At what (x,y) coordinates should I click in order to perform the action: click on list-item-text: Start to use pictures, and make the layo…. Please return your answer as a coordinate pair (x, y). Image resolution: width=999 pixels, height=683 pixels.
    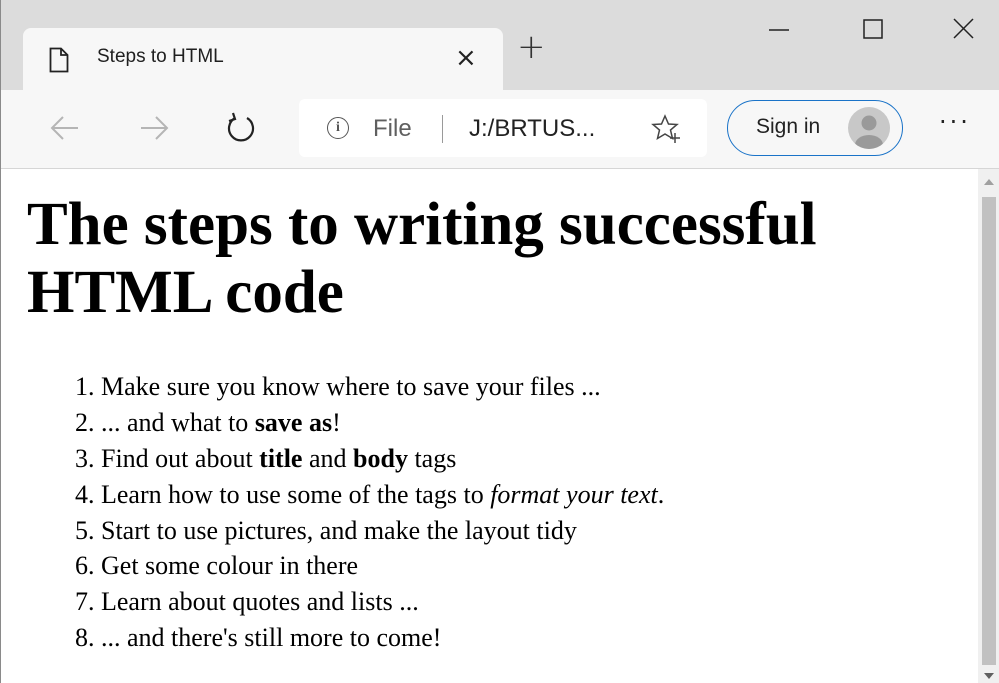
    Looking at the image, I should click on (339, 530).